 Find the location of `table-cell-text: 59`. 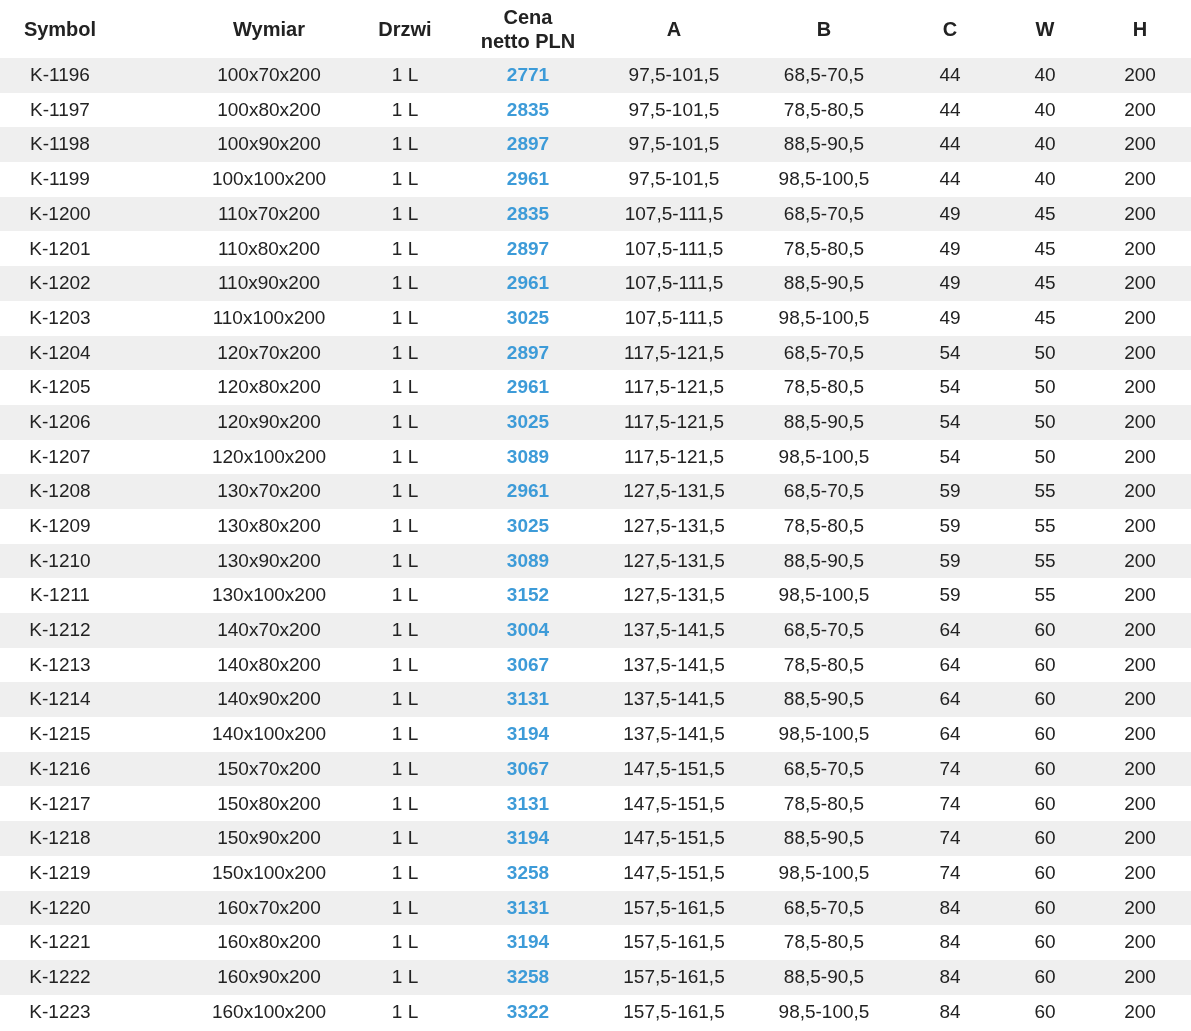

table-cell-text: 59 is located at coordinates (950, 491).